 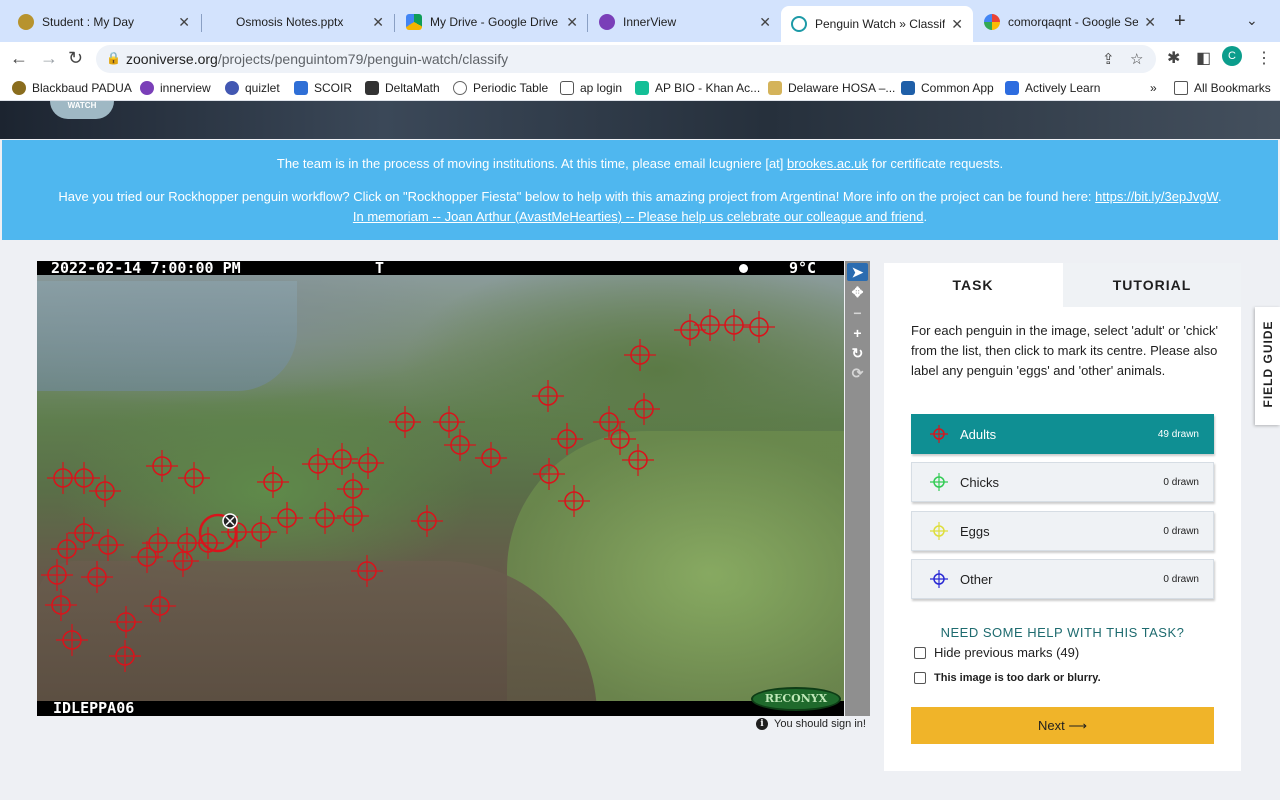 I want to click on field-guide-tab: FIELD GUIDE, so click(x=1267, y=366).